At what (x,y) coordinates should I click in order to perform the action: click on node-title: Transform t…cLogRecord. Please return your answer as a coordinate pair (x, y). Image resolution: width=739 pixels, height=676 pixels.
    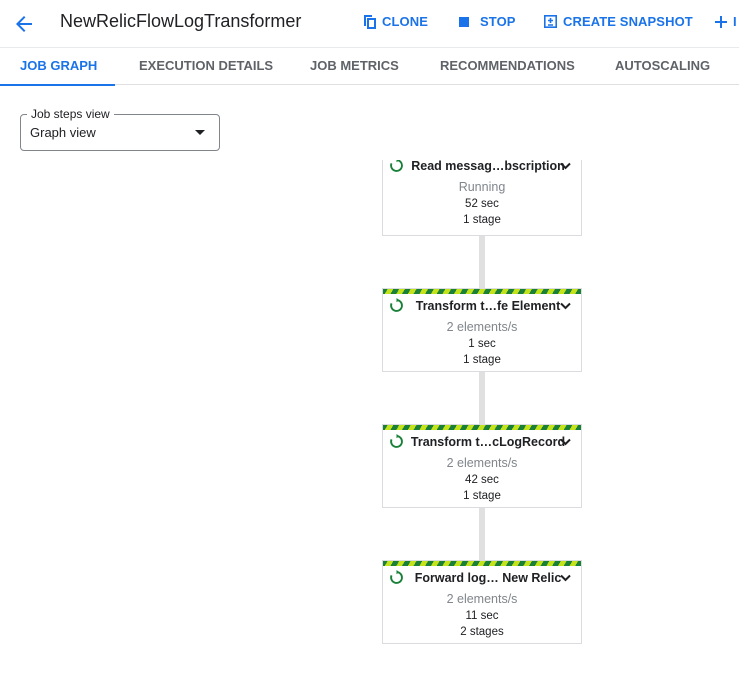
    Looking at the image, I should click on (488, 442).